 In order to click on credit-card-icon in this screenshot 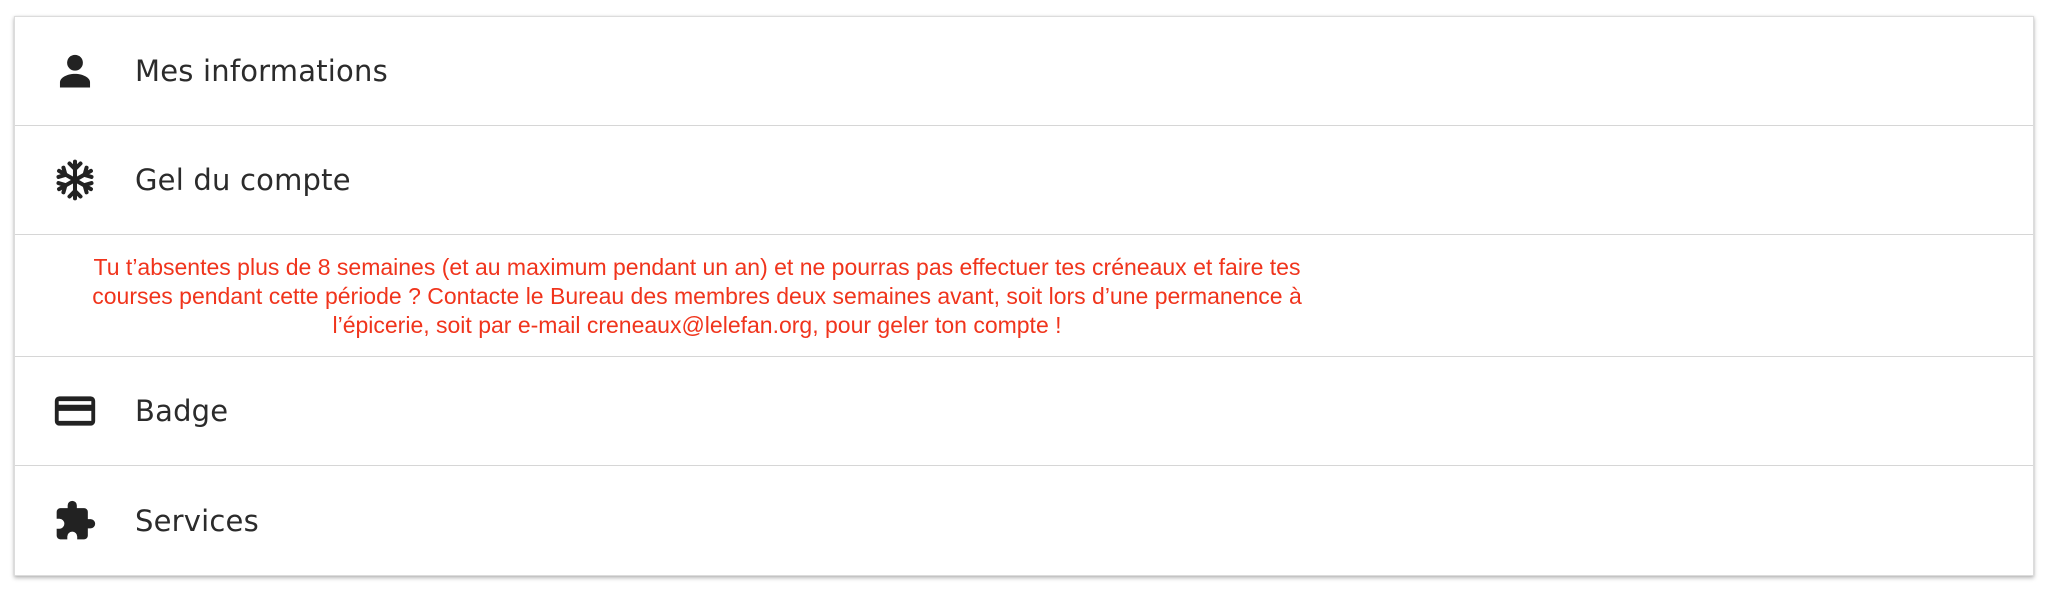, I will do `click(75, 411)`.